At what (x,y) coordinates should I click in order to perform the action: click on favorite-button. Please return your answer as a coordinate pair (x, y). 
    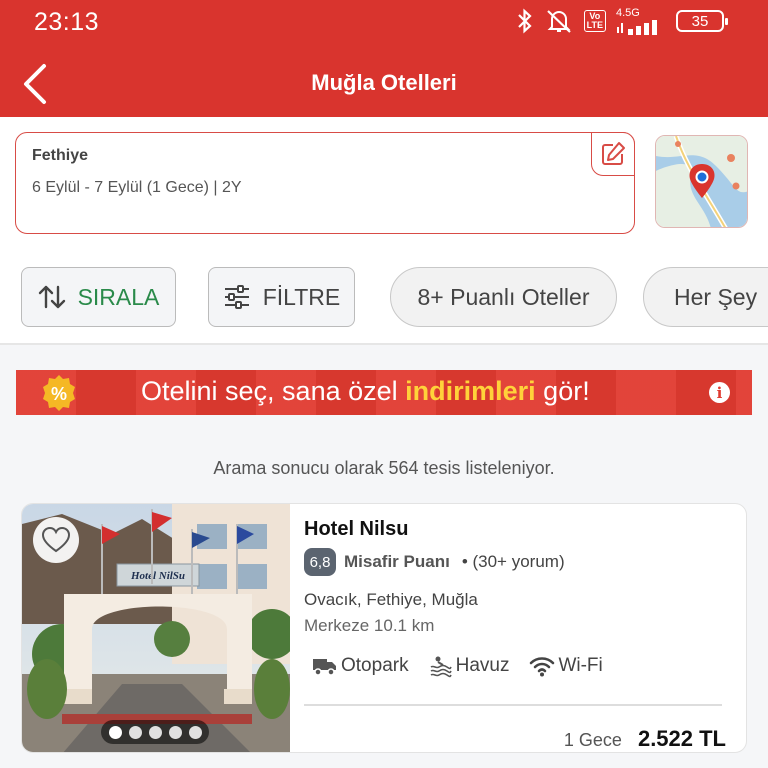
    Looking at the image, I should click on (56, 540).